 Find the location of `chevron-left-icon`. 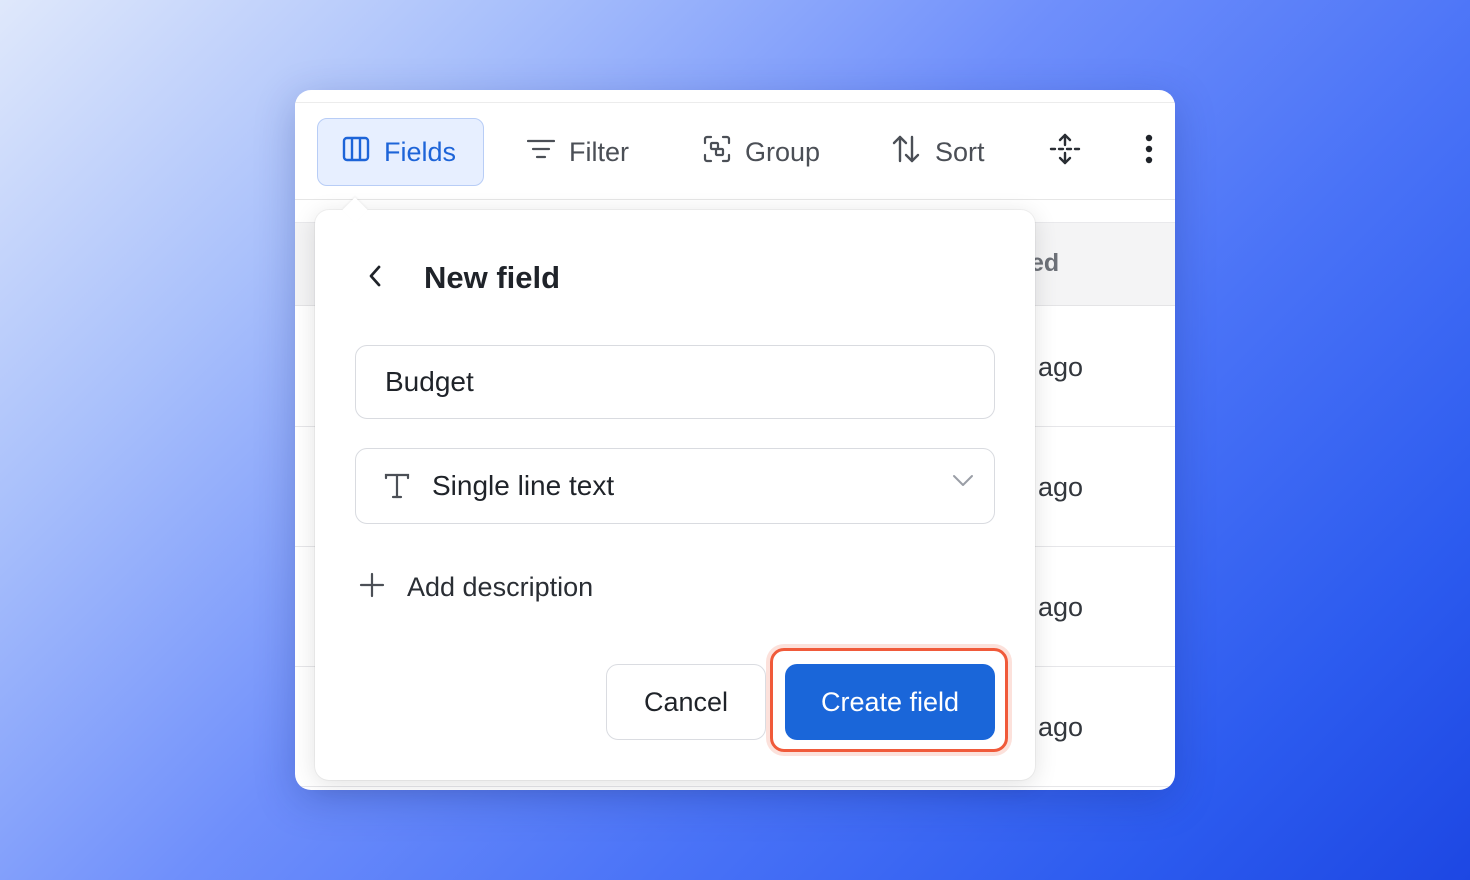

chevron-left-icon is located at coordinates (375, 278).